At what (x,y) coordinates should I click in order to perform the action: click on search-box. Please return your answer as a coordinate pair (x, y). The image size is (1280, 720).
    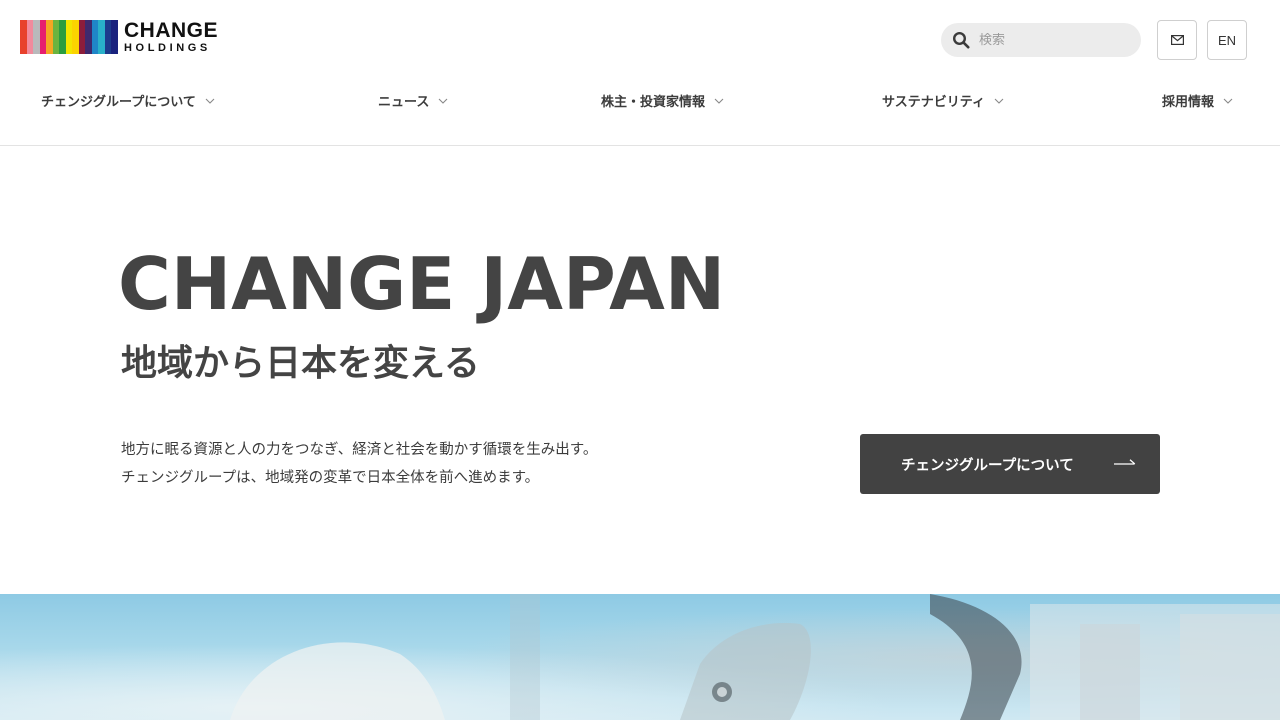
    Looking at the image, I should click on (1041, 40).